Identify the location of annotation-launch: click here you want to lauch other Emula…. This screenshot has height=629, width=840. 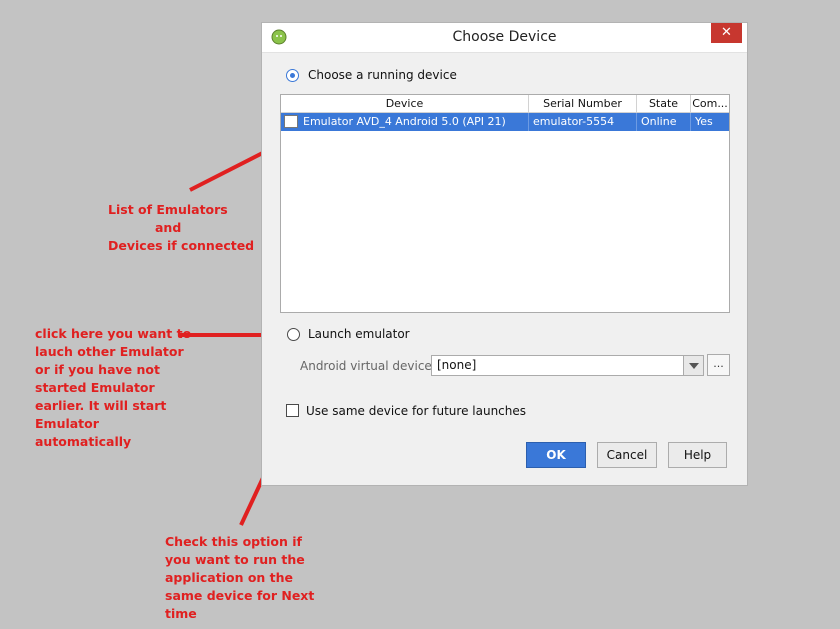
(113, 388).